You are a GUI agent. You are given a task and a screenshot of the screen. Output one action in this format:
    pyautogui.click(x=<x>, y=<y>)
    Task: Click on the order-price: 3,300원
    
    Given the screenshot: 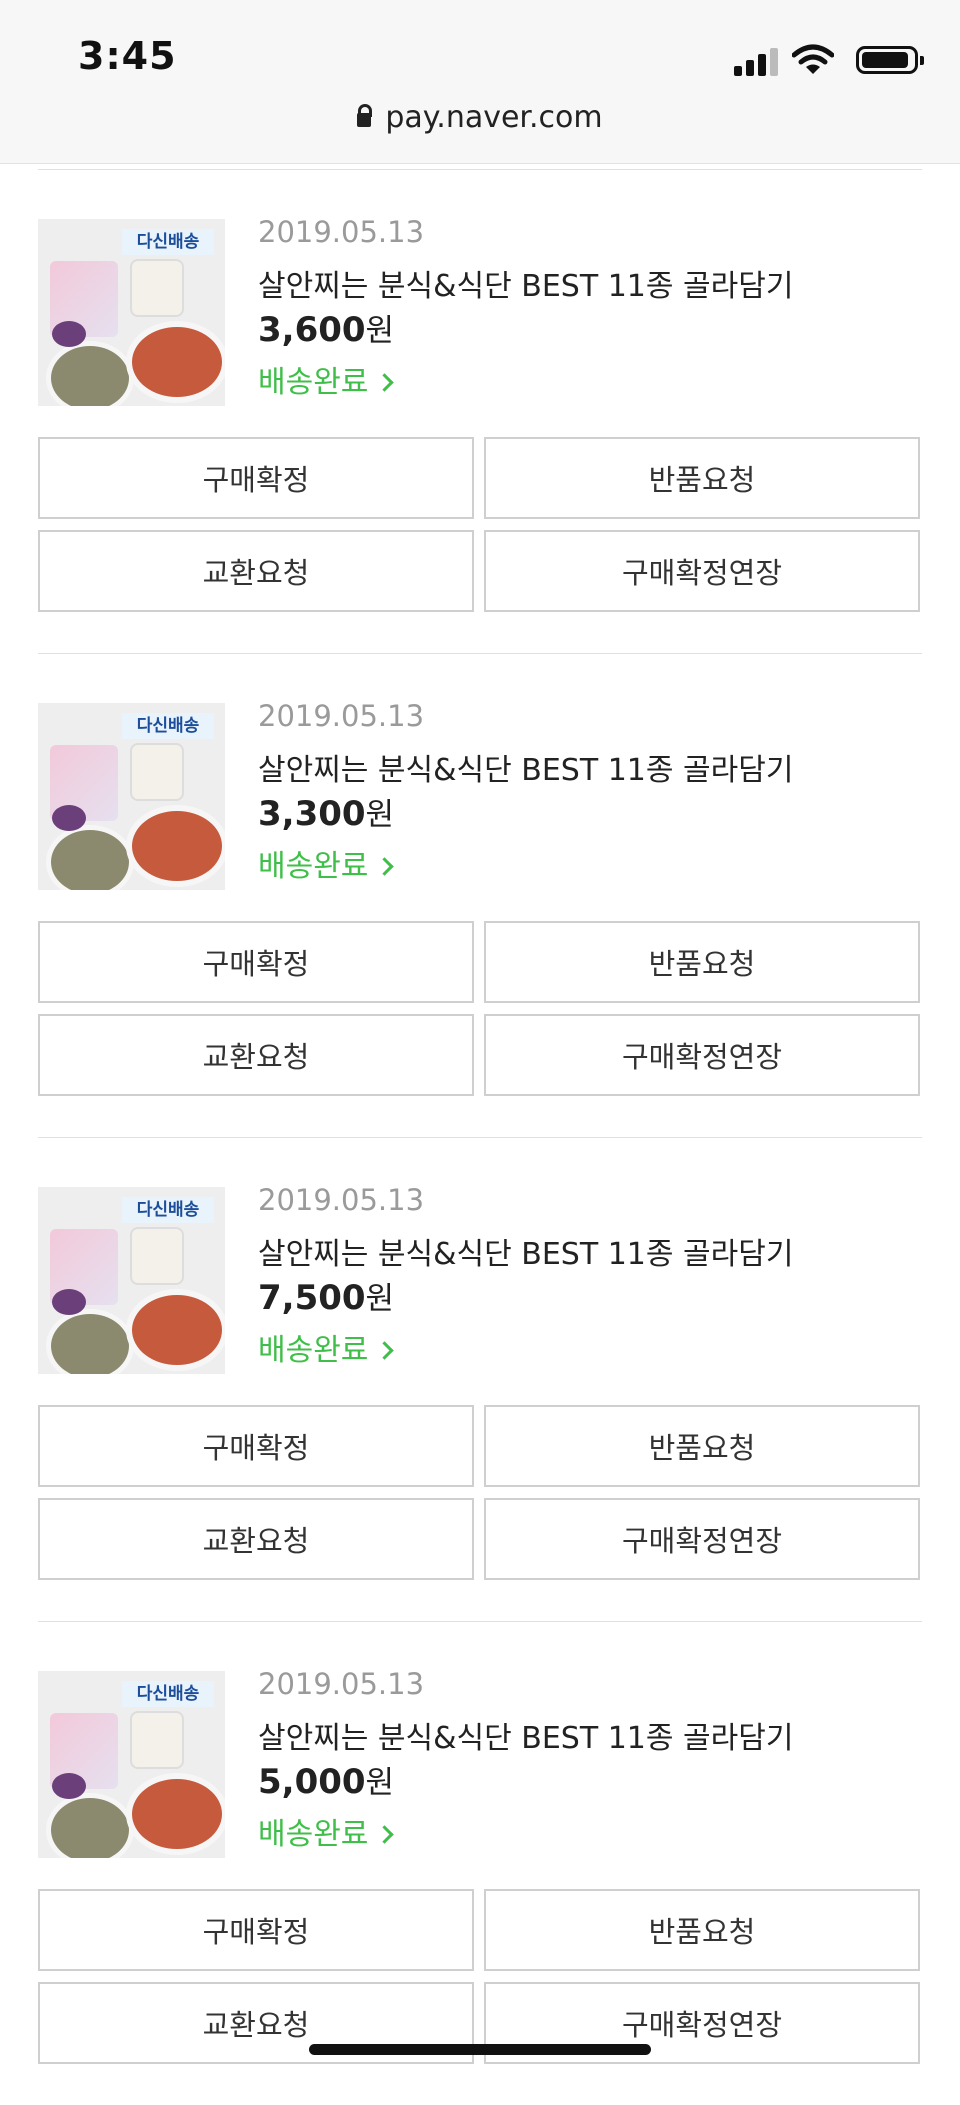 What is the action you would take?
    pyautogui.click(x=326, y=811)
    